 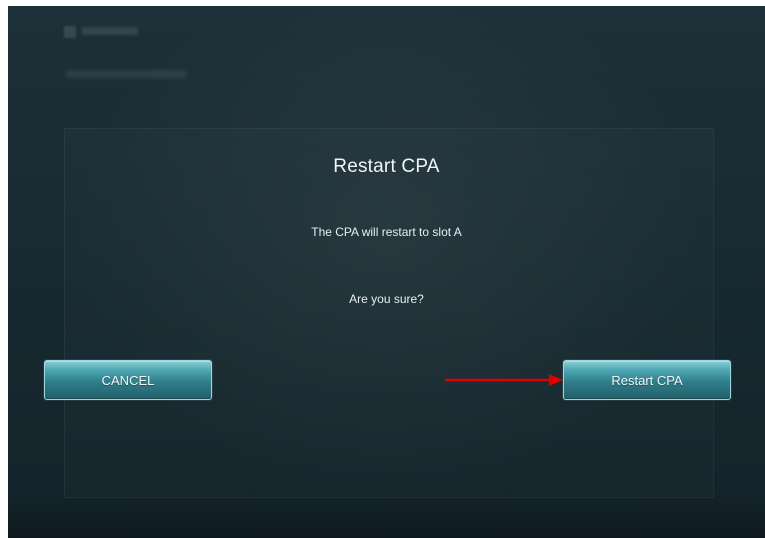 I want to click on confirmation-message: Are you sure?, so click(x=386, y=299).